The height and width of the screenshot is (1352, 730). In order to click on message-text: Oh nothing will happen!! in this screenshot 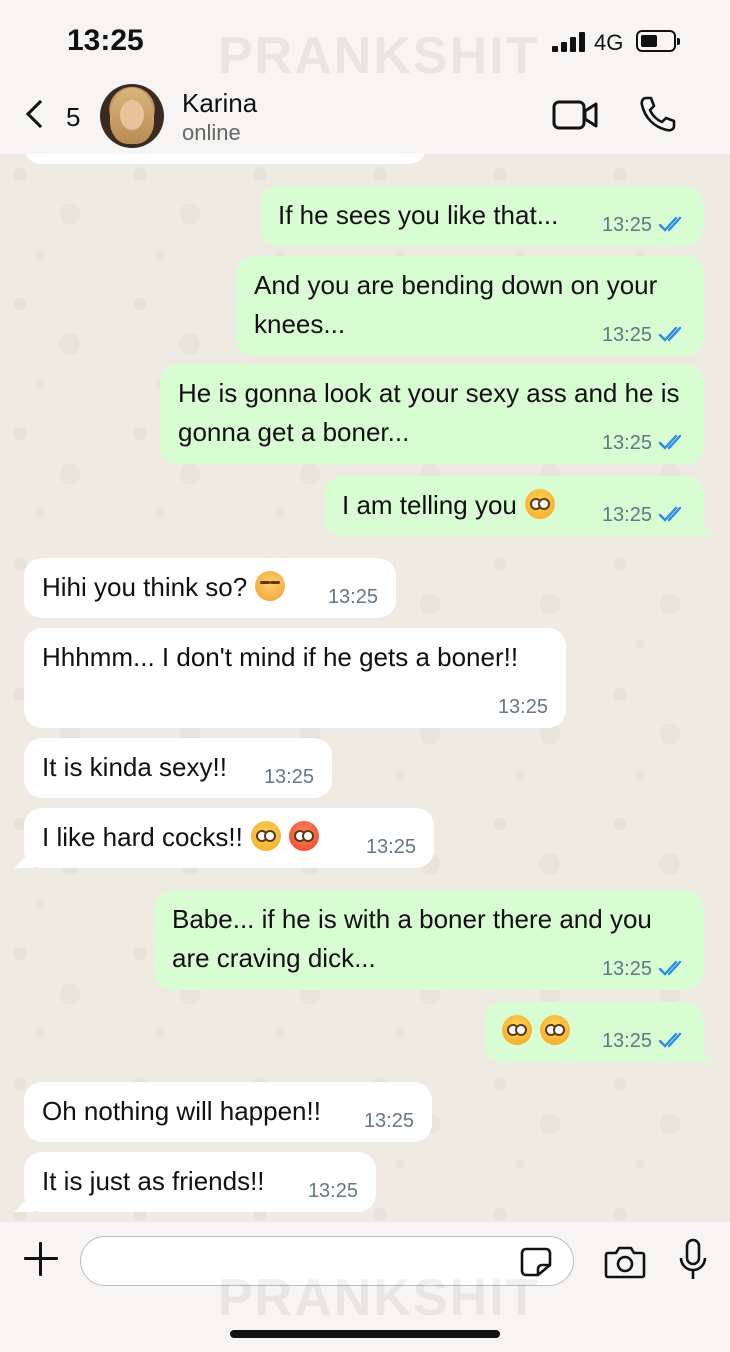, I will do `click(181, 1111)`.